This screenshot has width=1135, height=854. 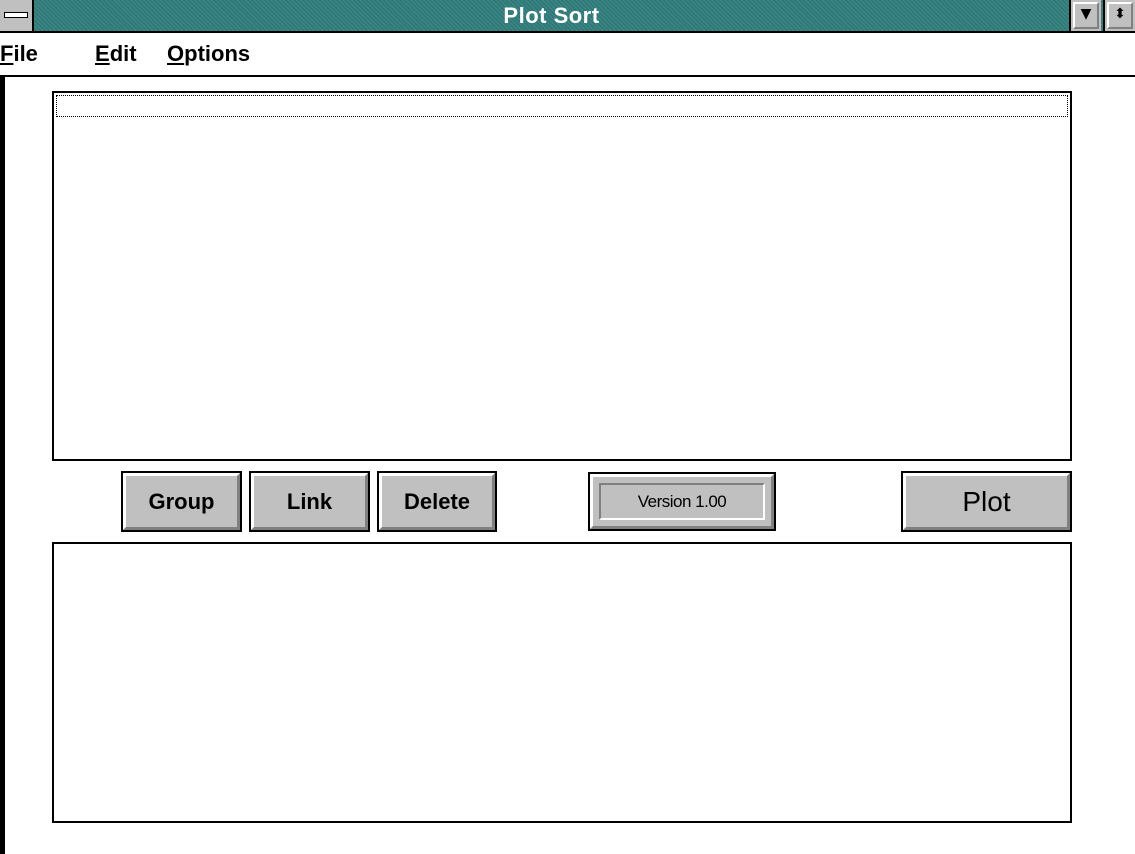 What do you see at coordinates (2, 465) in the screenshot?
I see `window-left-border` at bounding box center [2, 465].